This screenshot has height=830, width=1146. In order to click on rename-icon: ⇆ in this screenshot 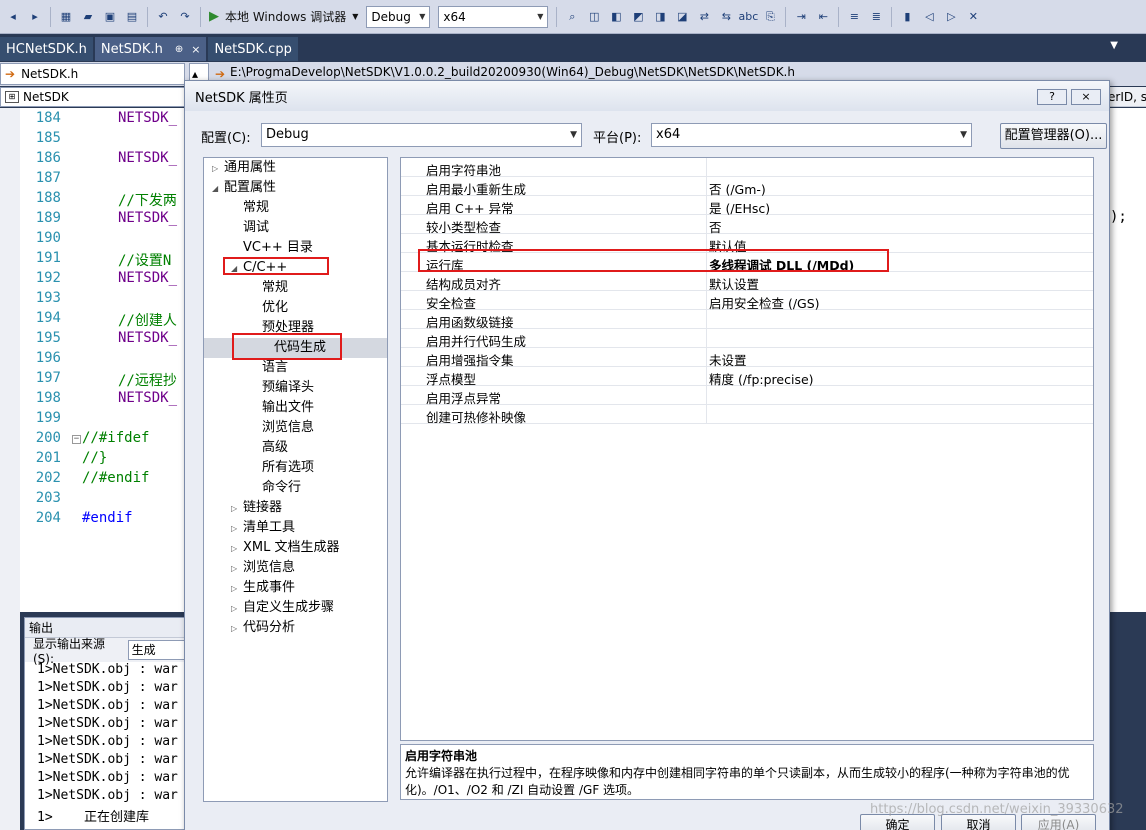, I will do `click(726, 17)`.